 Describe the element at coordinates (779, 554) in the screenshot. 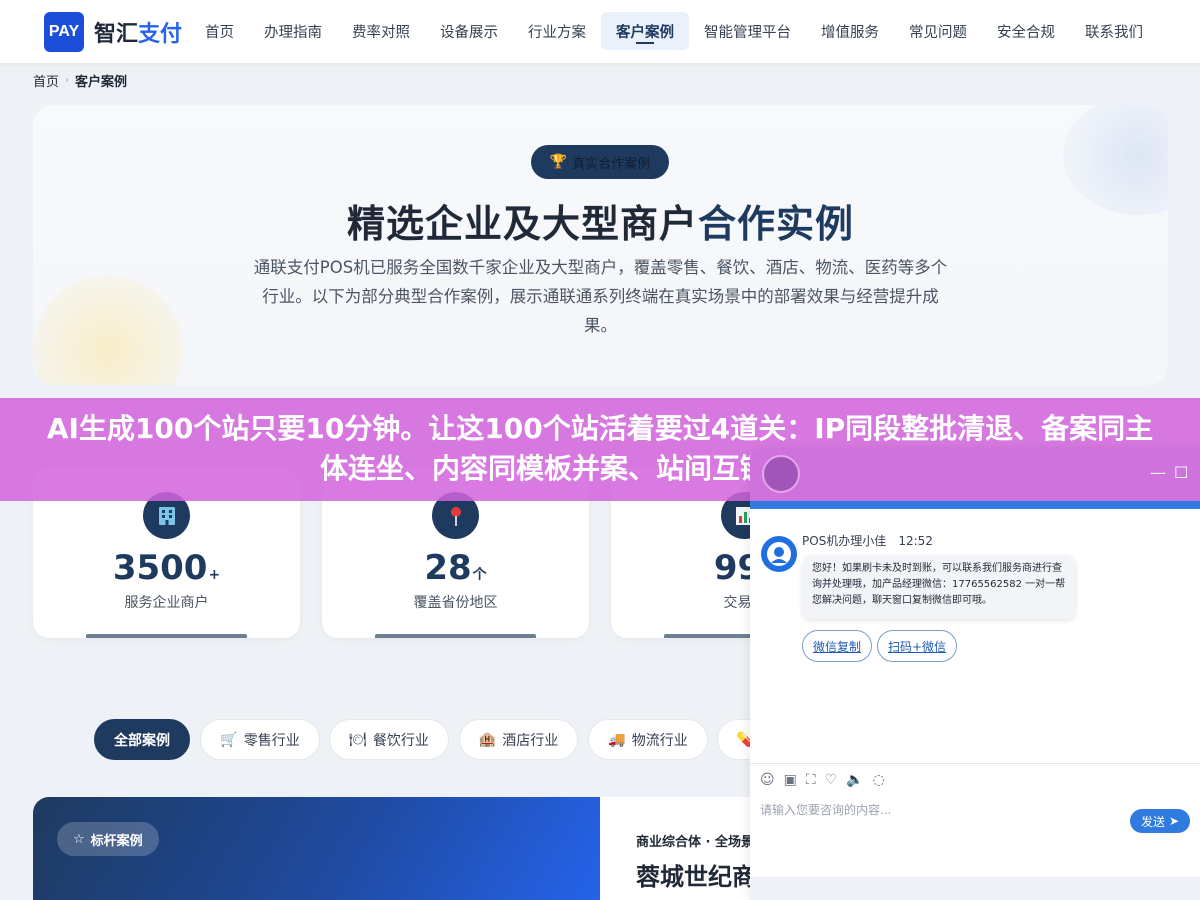

I see `agent-avatar` at that location.